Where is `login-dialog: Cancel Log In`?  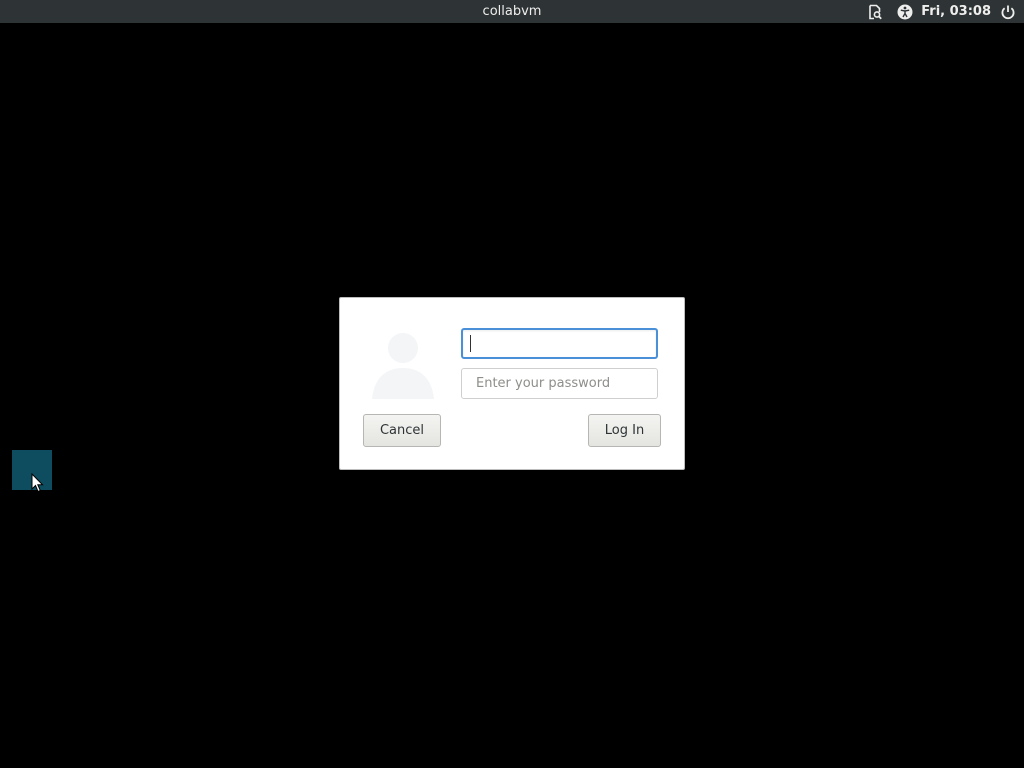 login-dialog: Cancel Log In is located at coordinates (512, 383).